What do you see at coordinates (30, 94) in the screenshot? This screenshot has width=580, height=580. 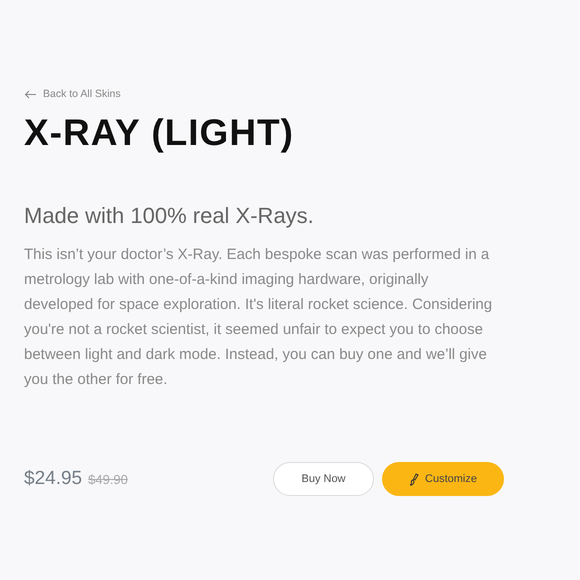 I see `back-arrow-icon` at bounding box center [30, 94].